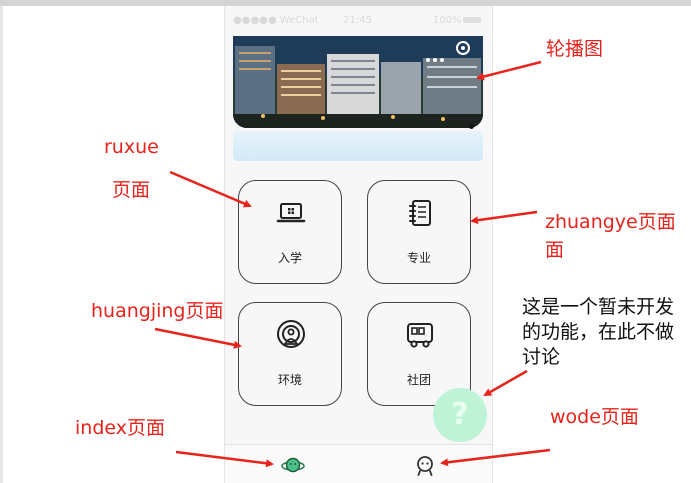 Image resolution: width=691 pixels, height=483 pixels. What do you see at coordinates (610, 222) in the screenshot?
I see `annotation-zhuangye-line1: zhuangye页面` at bounding box center [610, 222].